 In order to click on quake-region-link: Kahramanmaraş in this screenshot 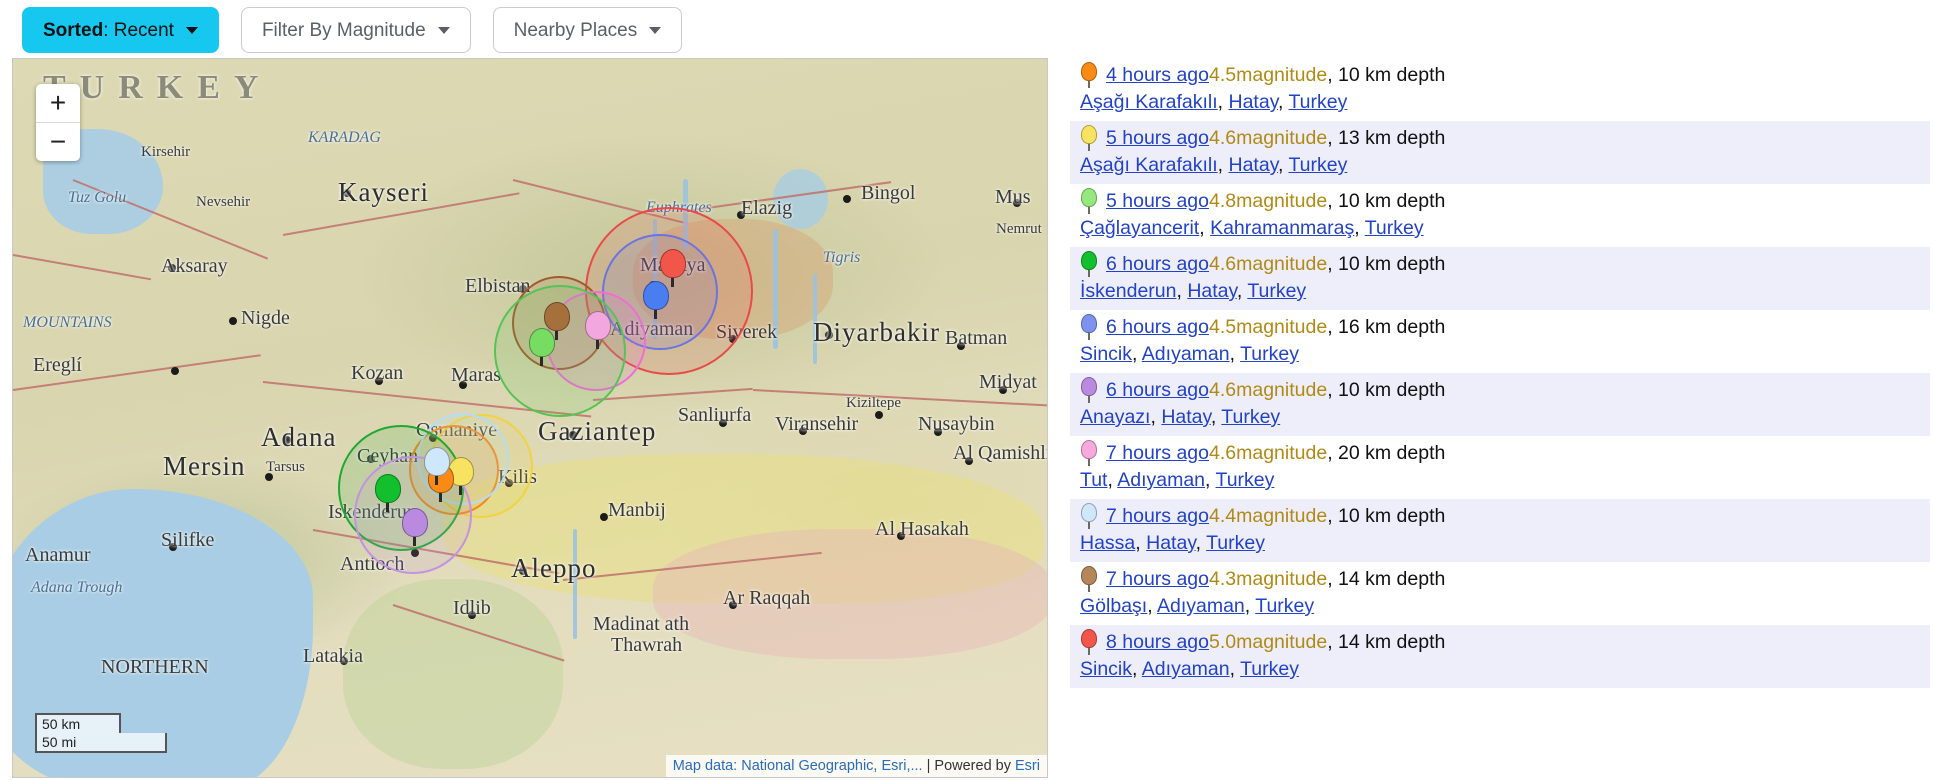, I will do `click(1282, 228)`.